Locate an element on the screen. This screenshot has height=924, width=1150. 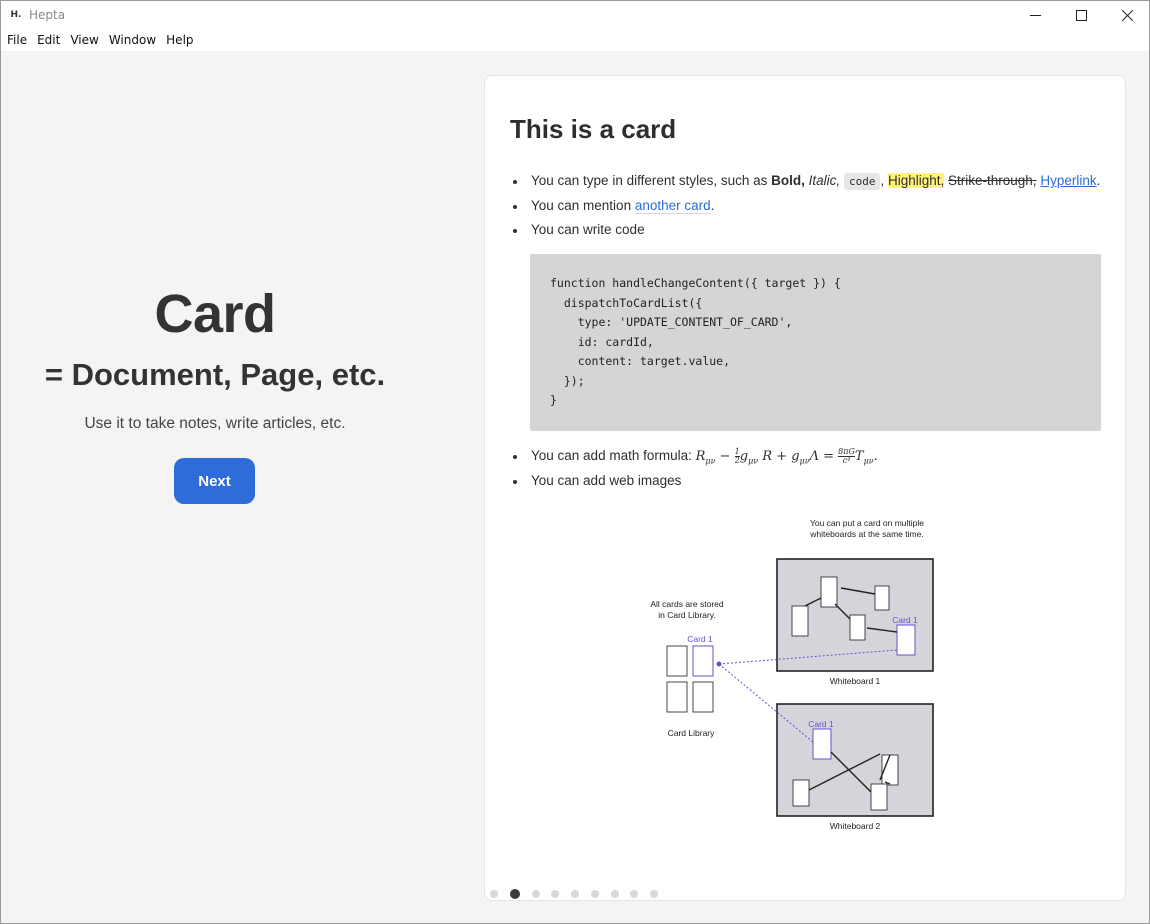
intro-title: Card is located at coordinates (215, 314).